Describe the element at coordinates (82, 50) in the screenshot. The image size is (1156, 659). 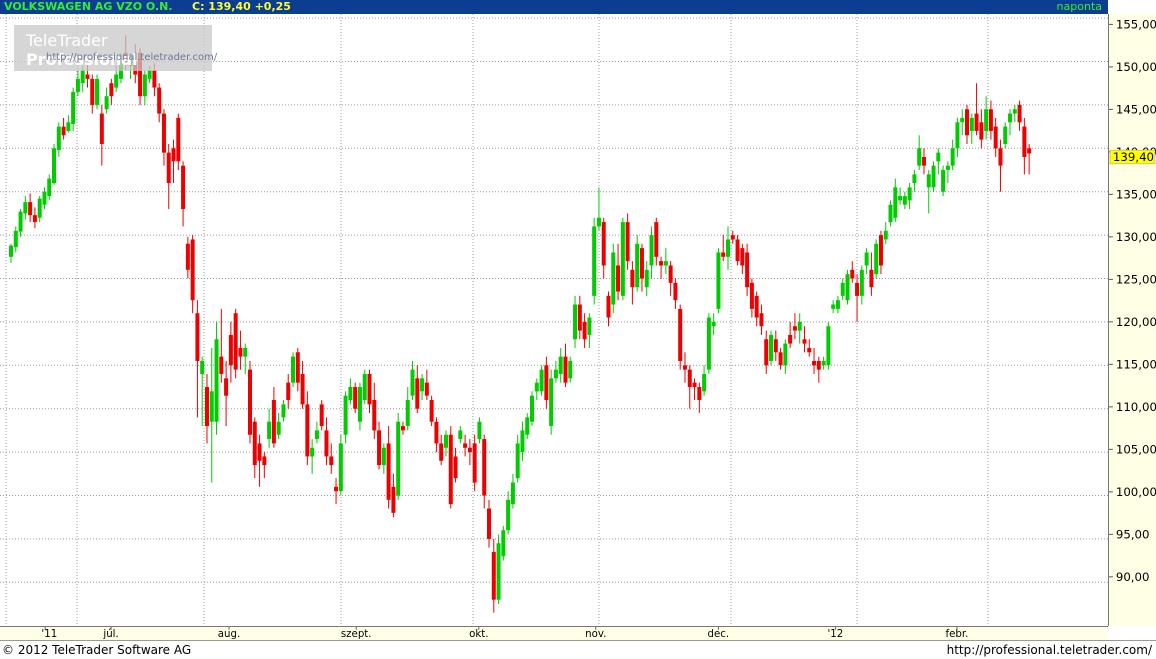
I see `watermark-brand: TeleTrader Professional` at that location.